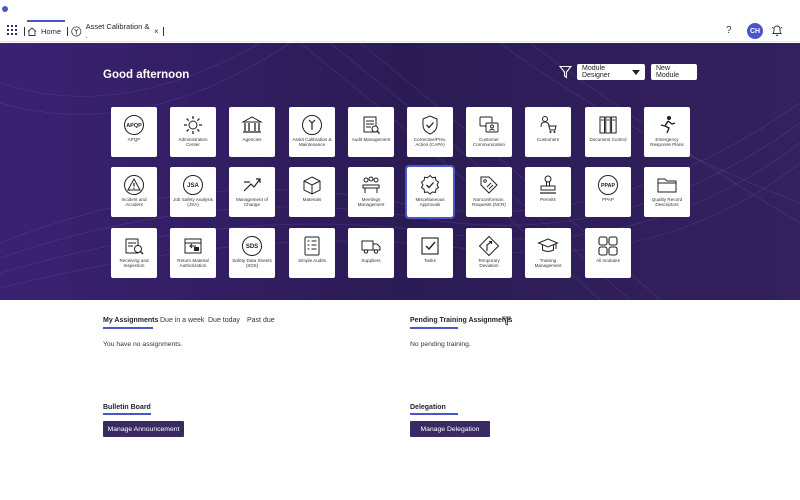  What do you see at coordinates (111, 31) in the screenshot?
I see `tab-asset-calibration: Asset Calibration & .` at bounding box center [111, 31].